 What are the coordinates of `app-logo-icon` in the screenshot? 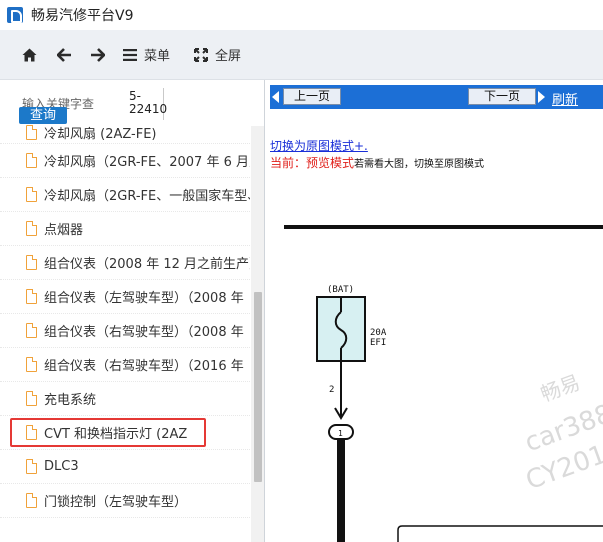 It's located at (15, 15).